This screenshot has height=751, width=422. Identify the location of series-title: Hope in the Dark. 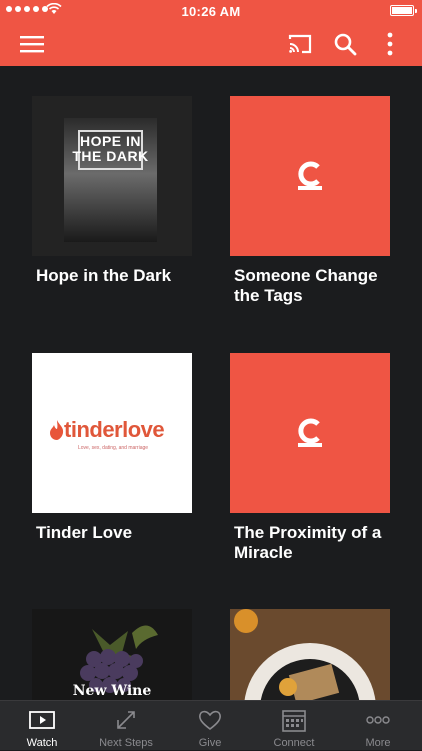
(104, 275).